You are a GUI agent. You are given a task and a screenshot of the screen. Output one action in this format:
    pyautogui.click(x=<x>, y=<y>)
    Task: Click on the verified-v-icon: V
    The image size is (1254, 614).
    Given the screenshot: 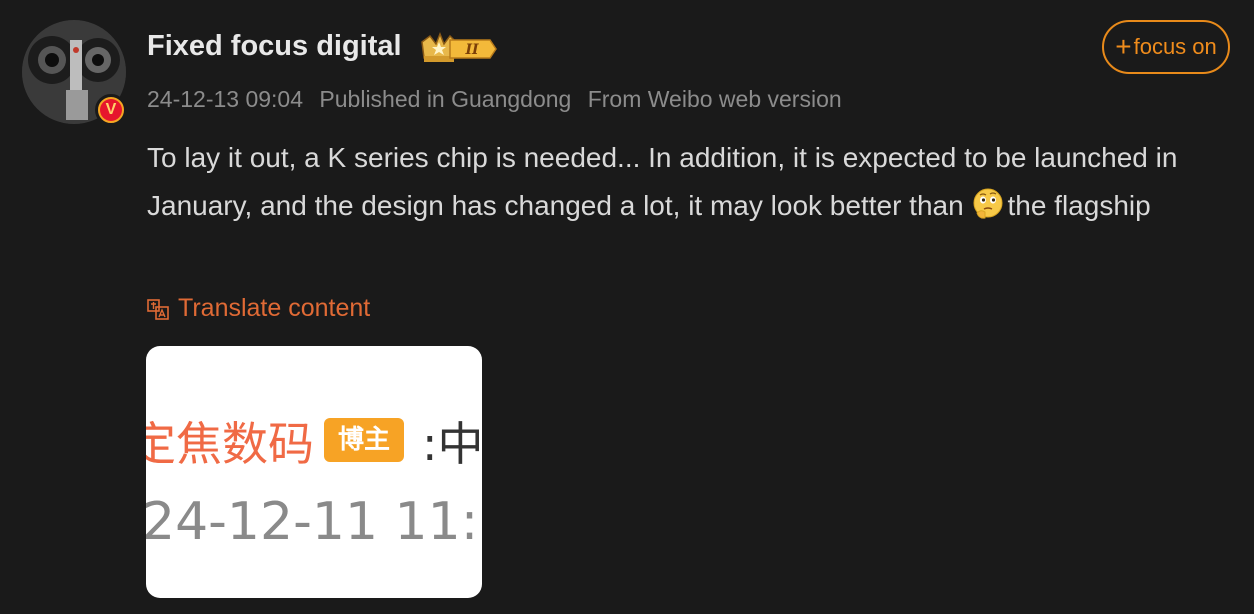 What is the action you would take?
    pyautogui.click(x=111, y=110)
    